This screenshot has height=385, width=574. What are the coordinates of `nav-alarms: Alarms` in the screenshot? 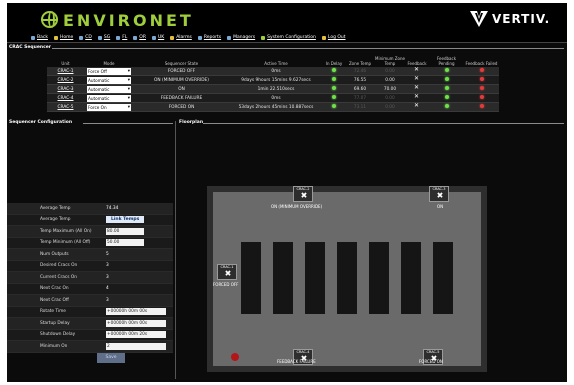 It's located at (181, 37).